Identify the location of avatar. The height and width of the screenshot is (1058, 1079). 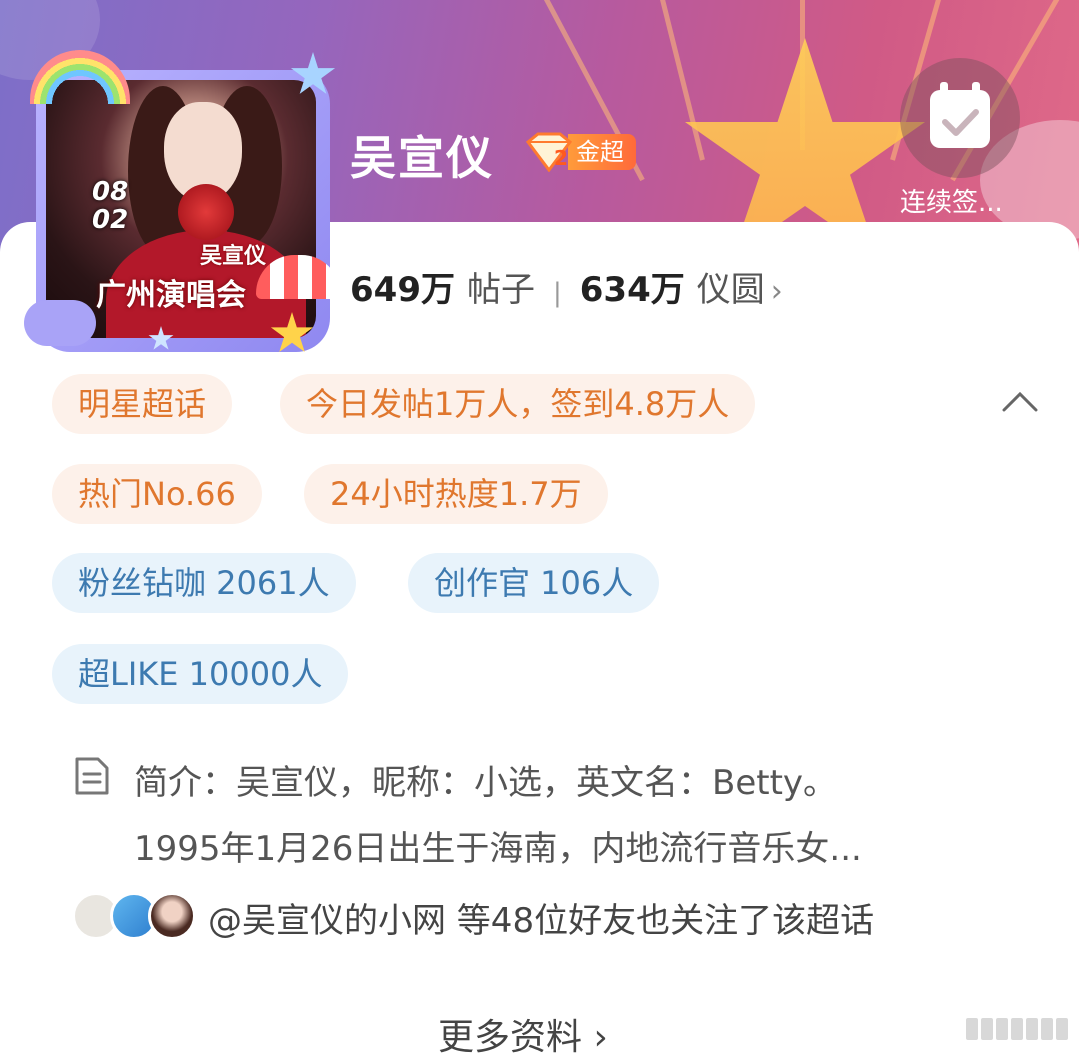
(172, 916).